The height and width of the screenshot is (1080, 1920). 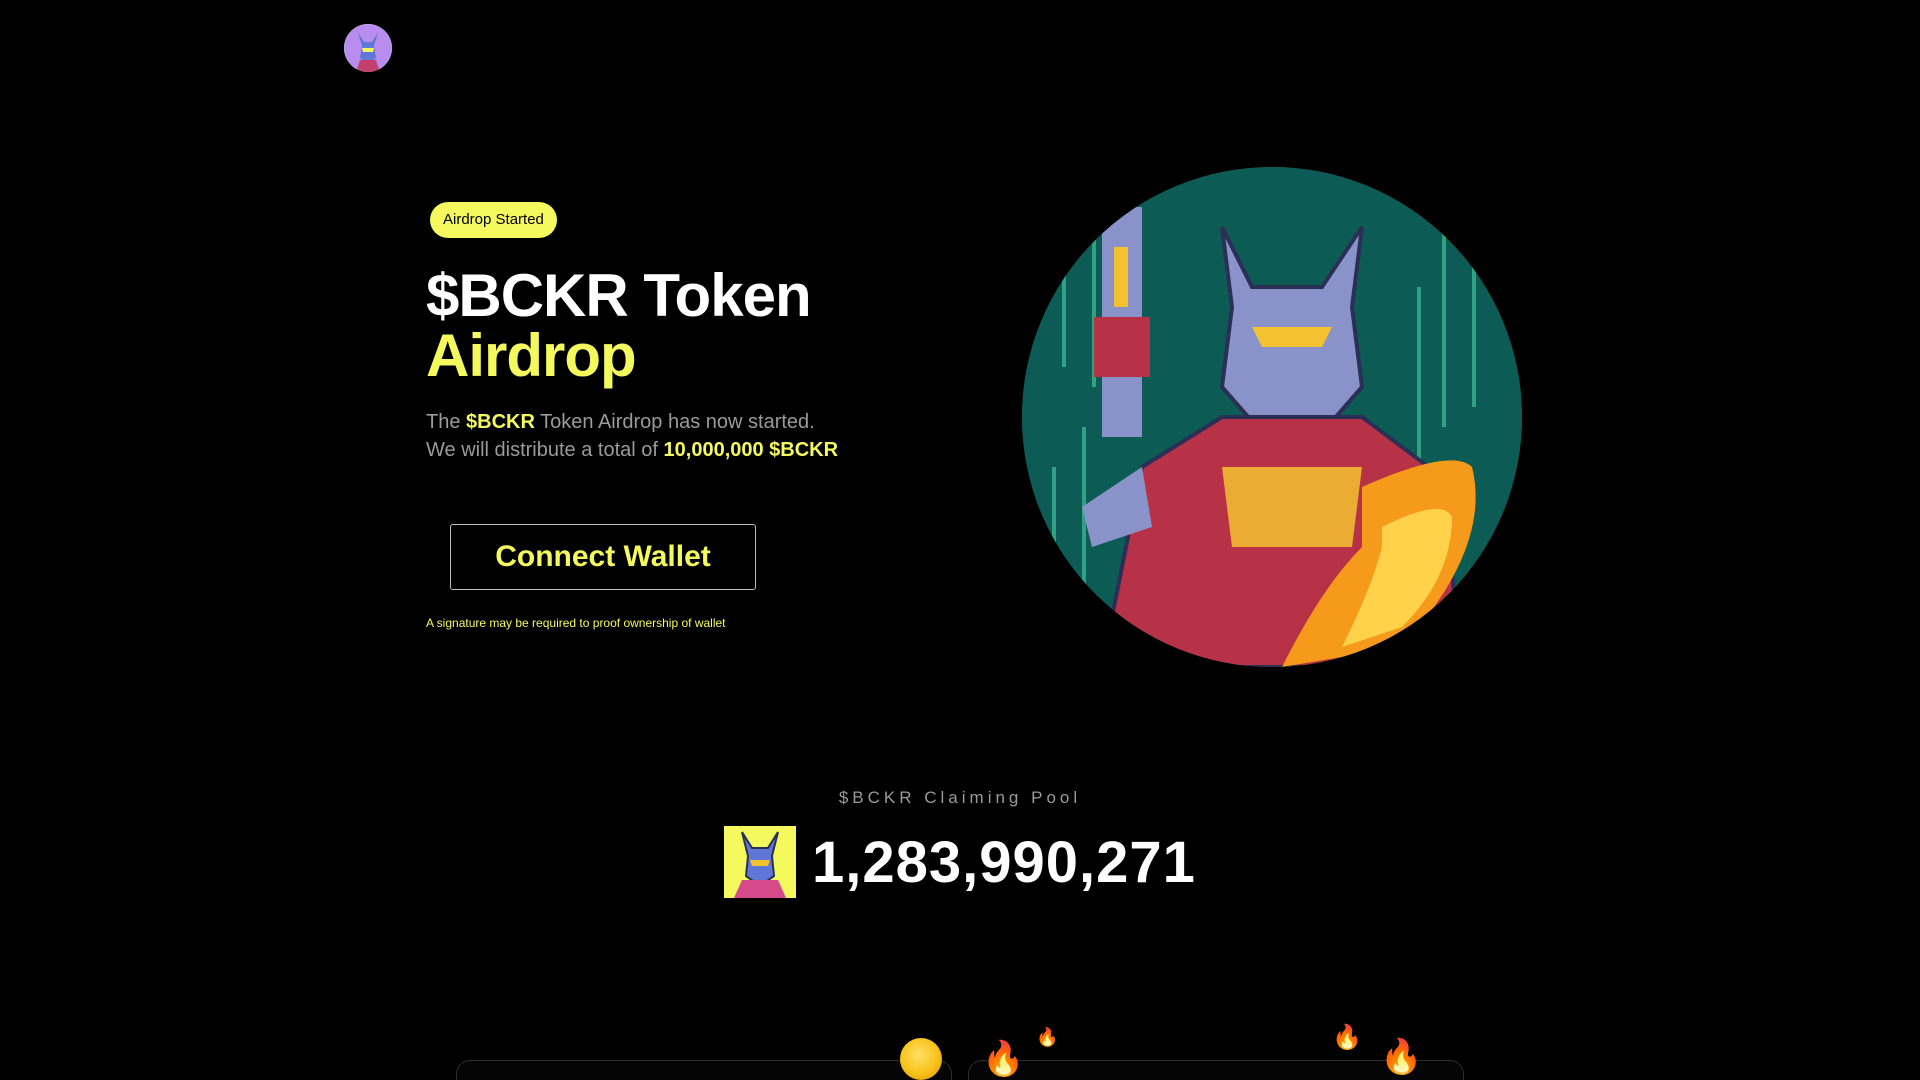 What do you see at coordinates (500, 422) in the screenshot?
I see `desc-token-highlight: $BCKR` at bounding box center [500, 422].